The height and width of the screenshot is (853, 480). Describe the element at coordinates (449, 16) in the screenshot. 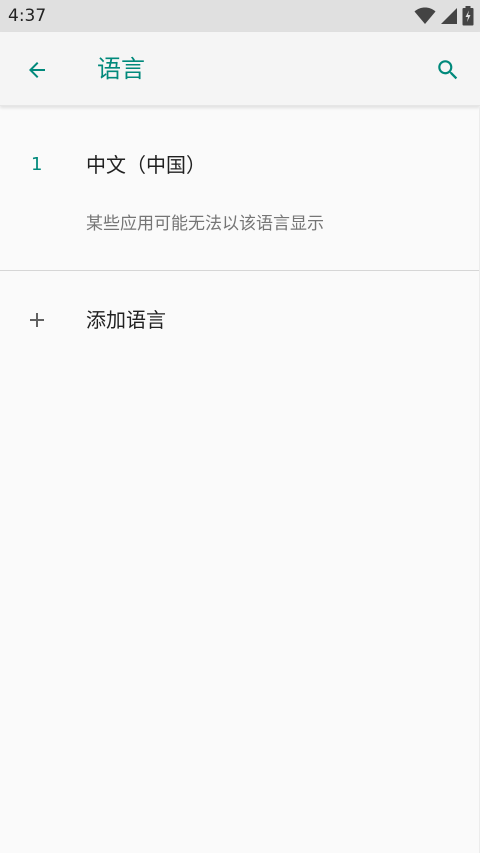

I see `signal-icon` at that location.